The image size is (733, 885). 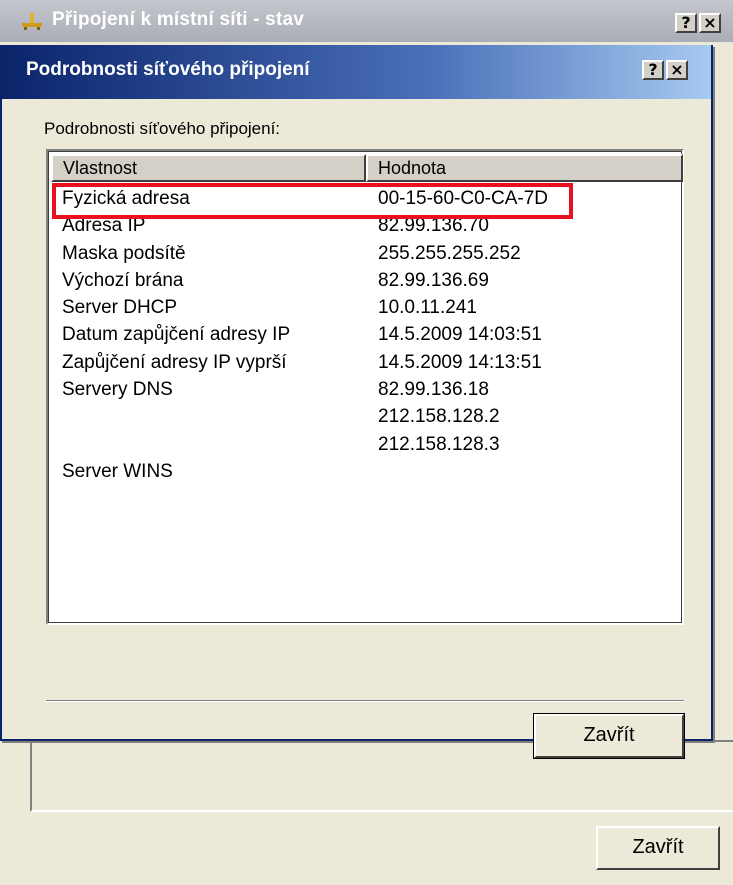 I want to click on status-close-button: Zavřít, so click(x=658, y=848).